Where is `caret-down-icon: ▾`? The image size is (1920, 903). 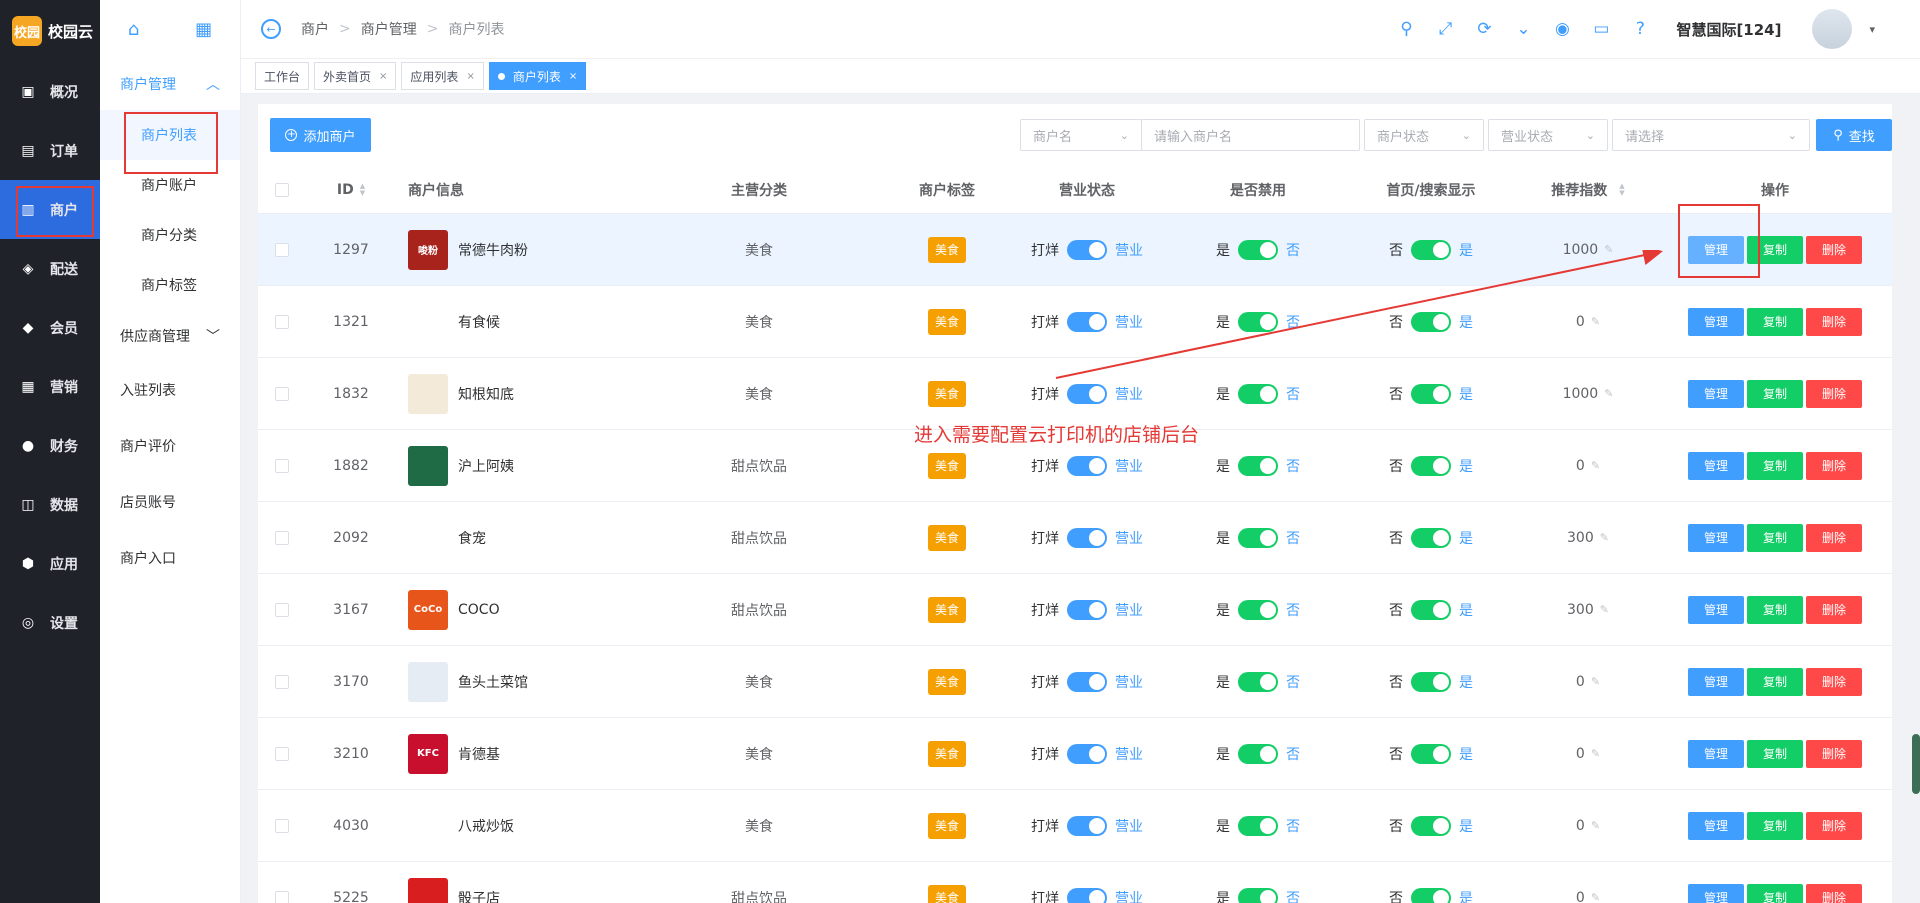 caret-down-icon: ▾ is located at coordinates (1872, 29).